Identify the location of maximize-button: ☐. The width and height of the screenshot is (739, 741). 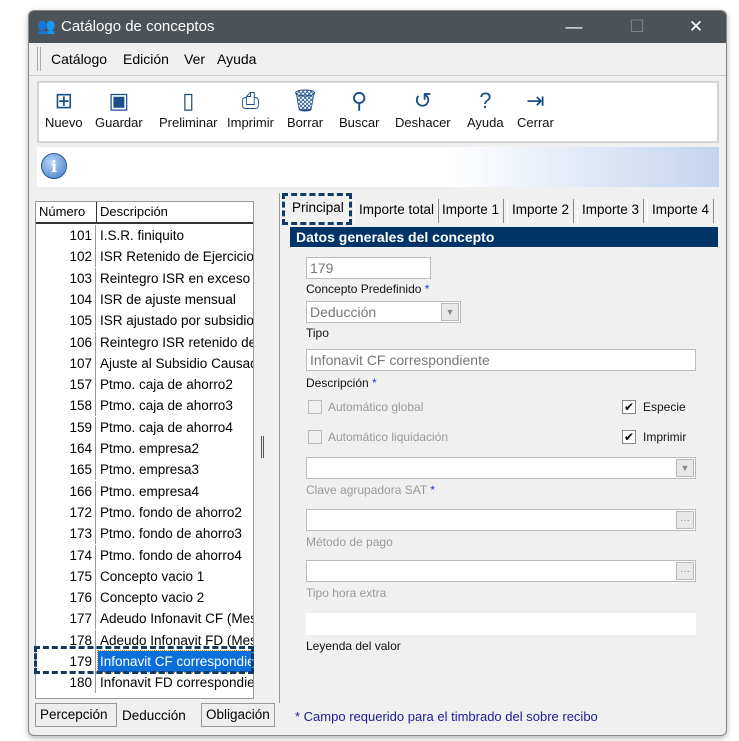
(637, 27).